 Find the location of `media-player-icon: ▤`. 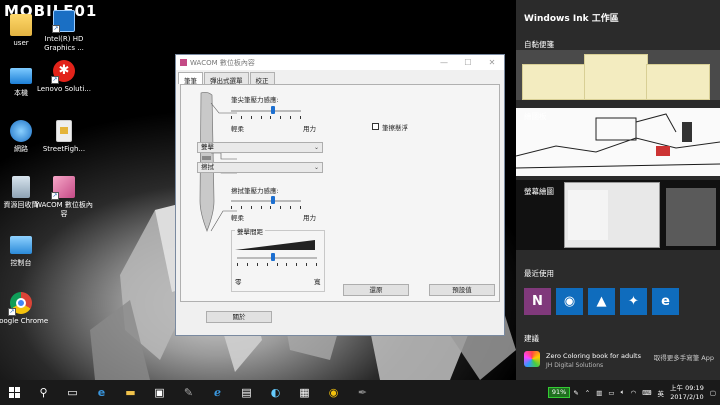

media-player-icon: ▤ is located at coordinates (246, 392).